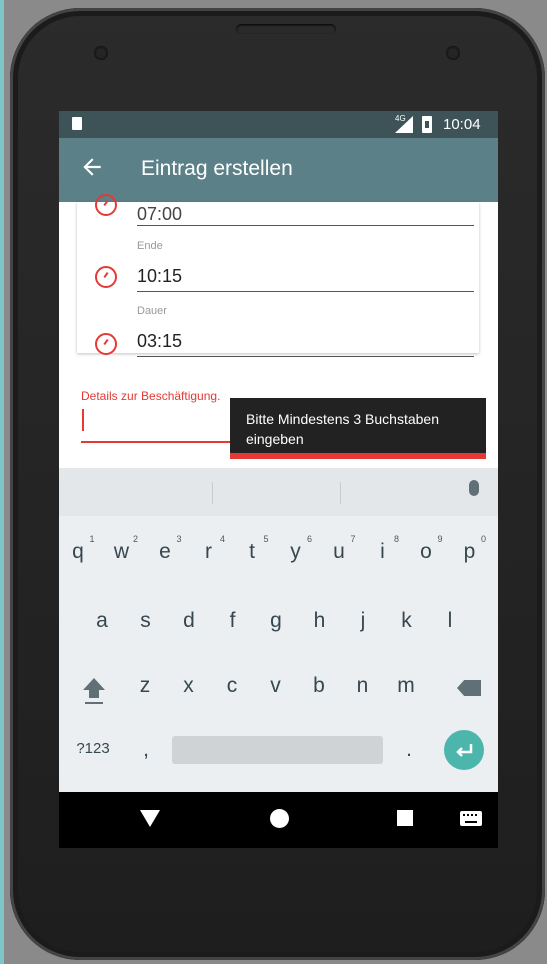 The width and height of the screenshot is (547, 964). What do you see at coordinates (152, 311) in the screenshot?
I see `duration-label: Dauer` at bounding box center [152, 311].